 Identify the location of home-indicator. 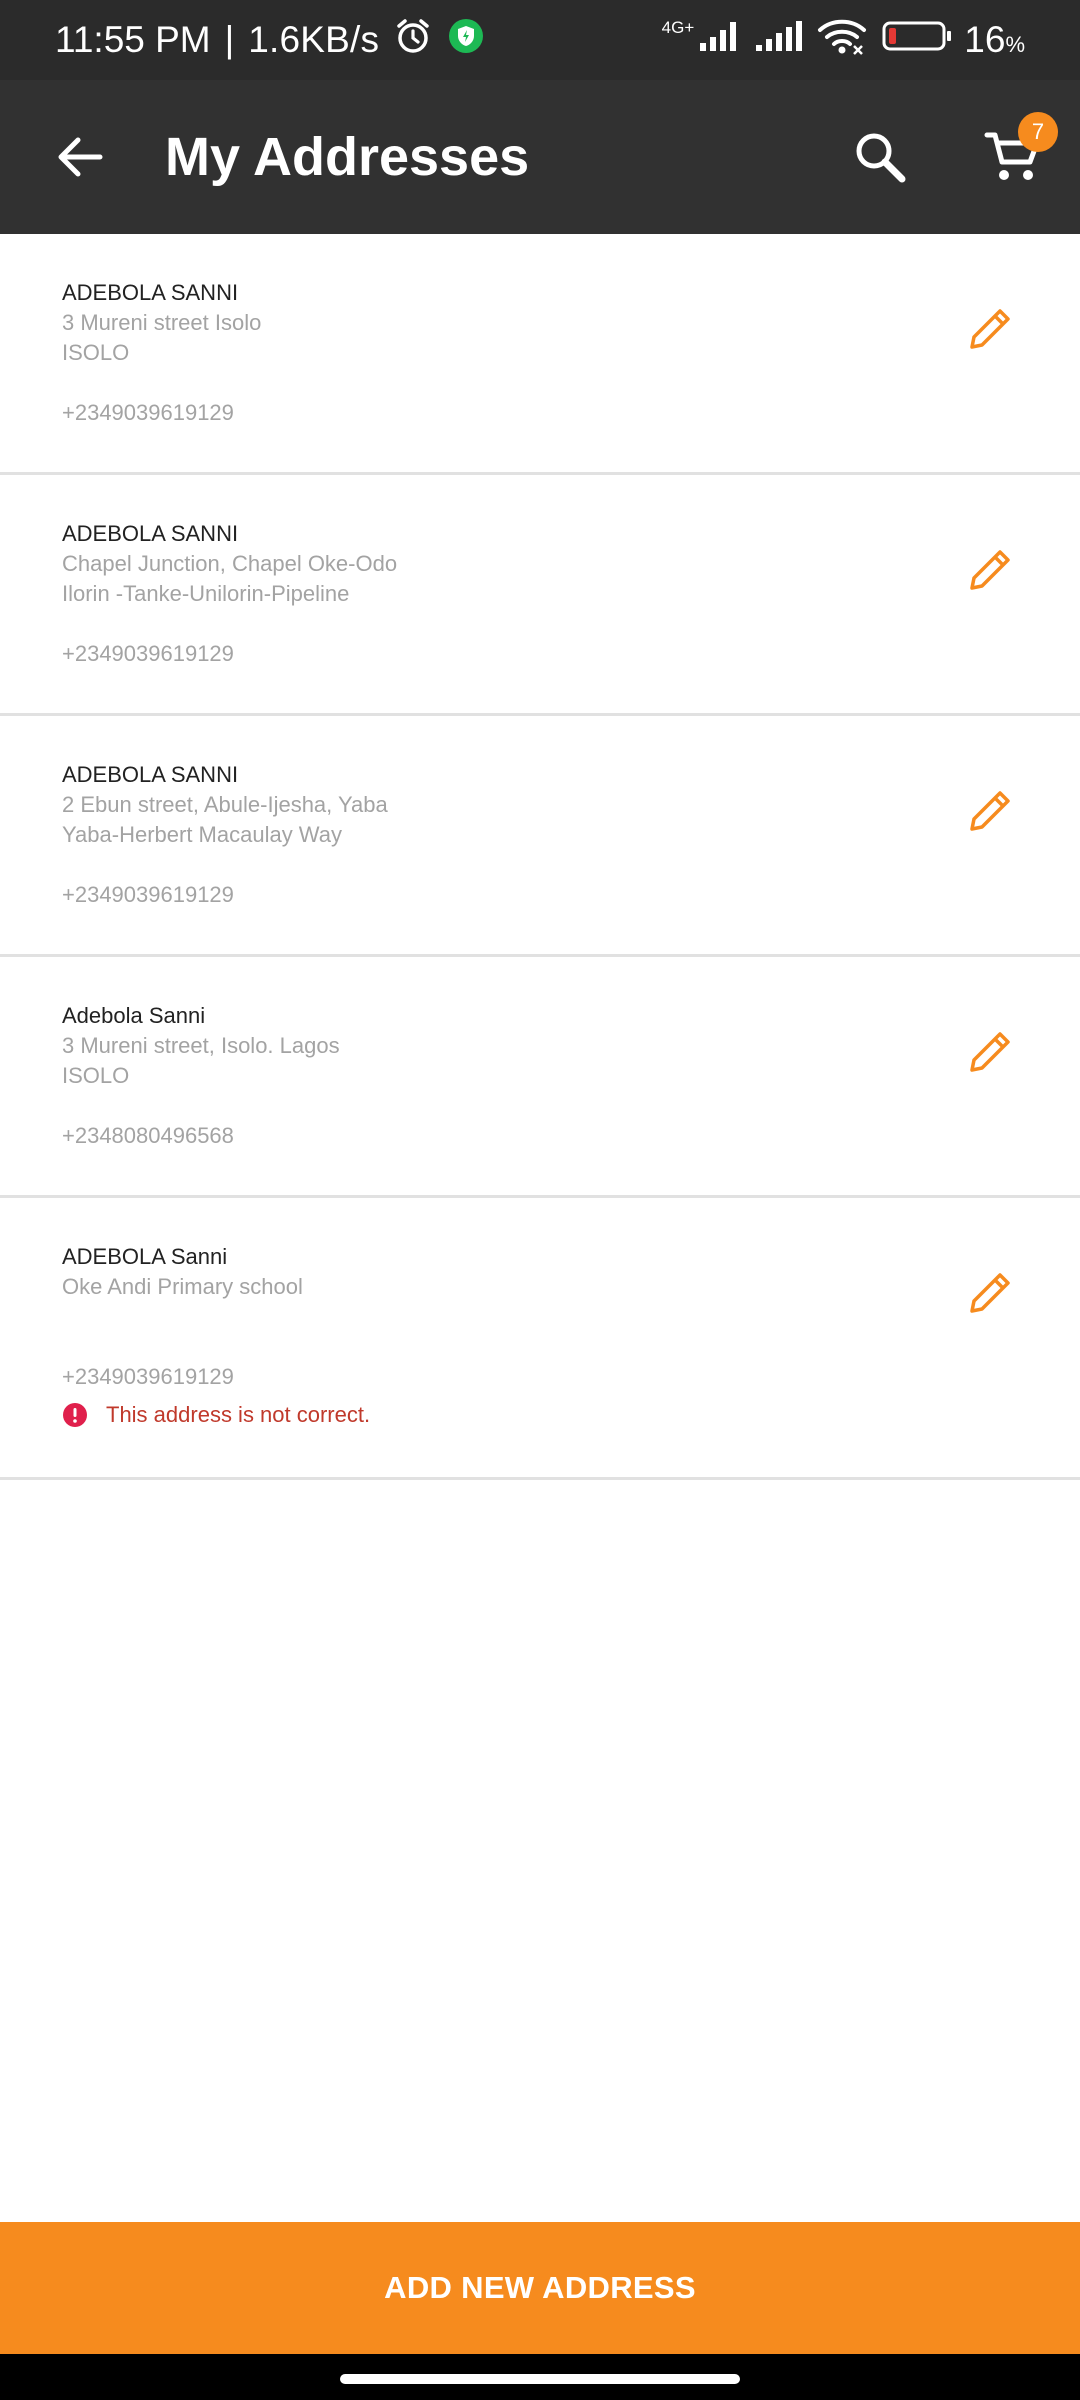
(540, 2379).